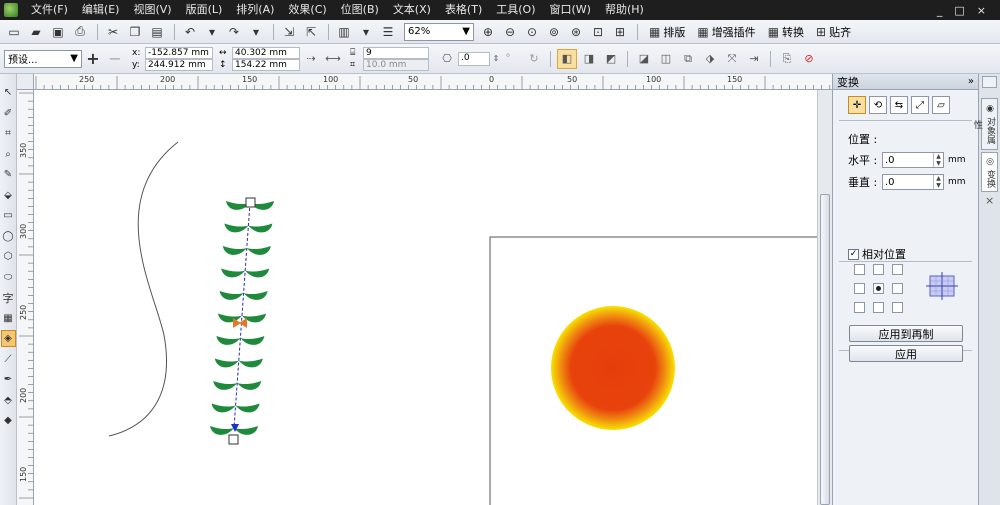 The width and height of the screenshot is (1000, 505). What do you see at coordinates (906, 353) in the screenshot?
I see `apply-button: 应用` at bounding box center [906, 353].